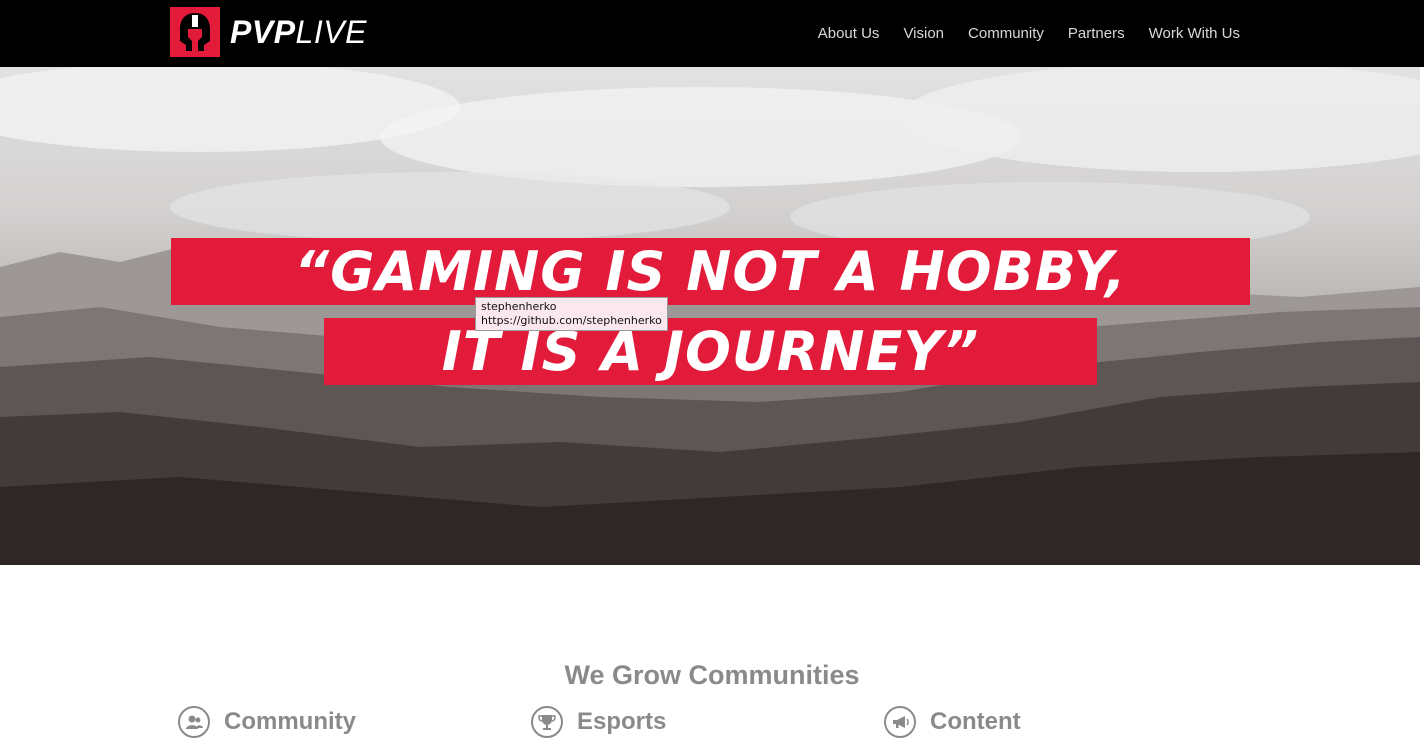 Image resolution: width=1424 pixels, height=754 pixels. I want to click on logo-text-light: LIVE, so click(331, 31).